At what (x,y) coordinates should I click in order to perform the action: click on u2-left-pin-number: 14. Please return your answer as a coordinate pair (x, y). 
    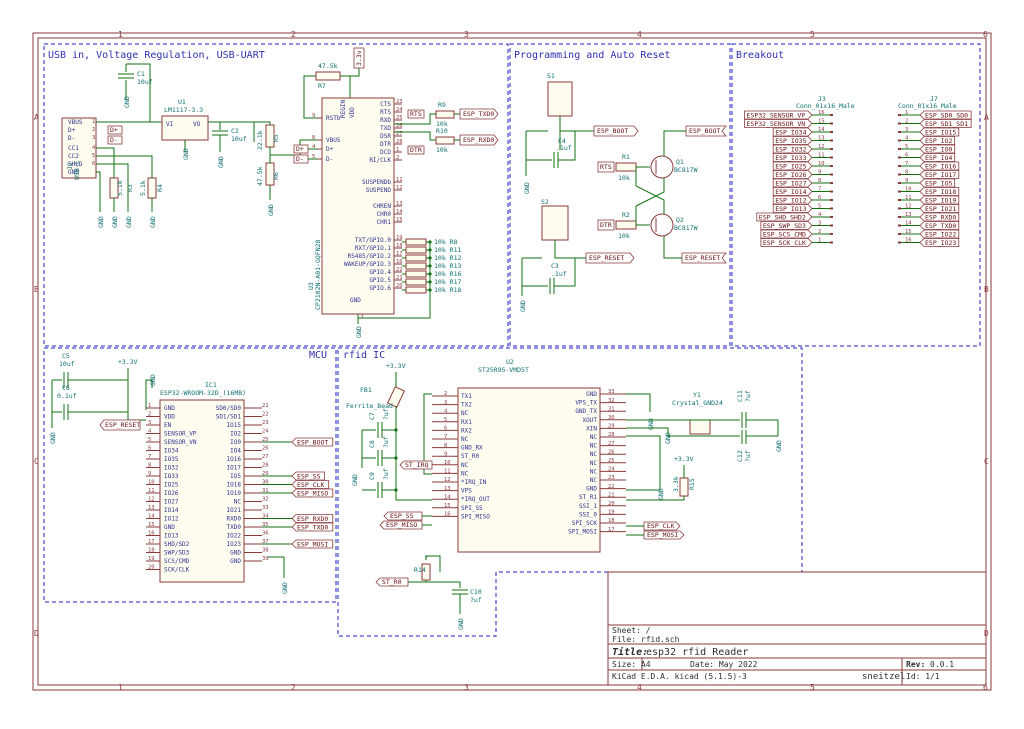
    Looking at the image, I should click on (447, 497).